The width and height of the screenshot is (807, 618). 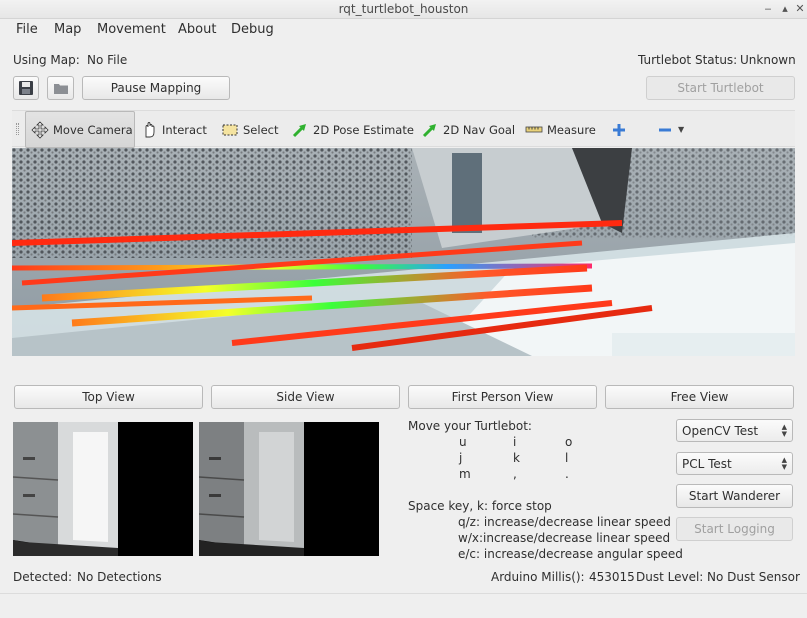 What do you see at coordinates (305, 397) in the screenshot?
I see `side-view-button: Side View` at bounding box center [305, 397].